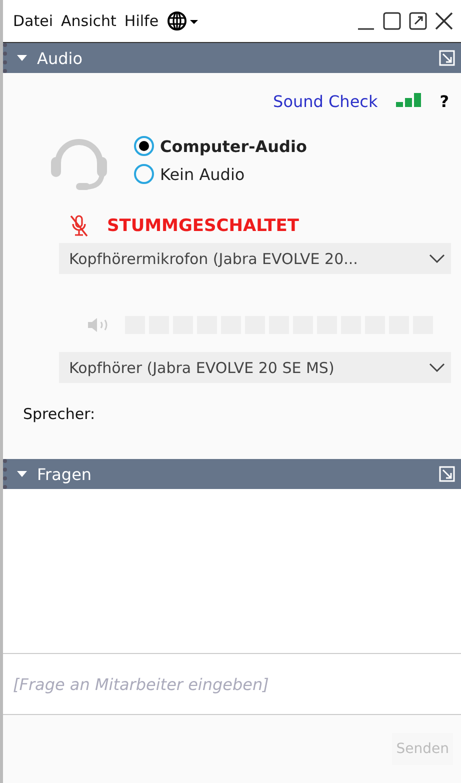 This screenshot has width=461, height=783. I want to click on question-input: [Frage an Mitarbeiter eingeben], so click(232, 684).